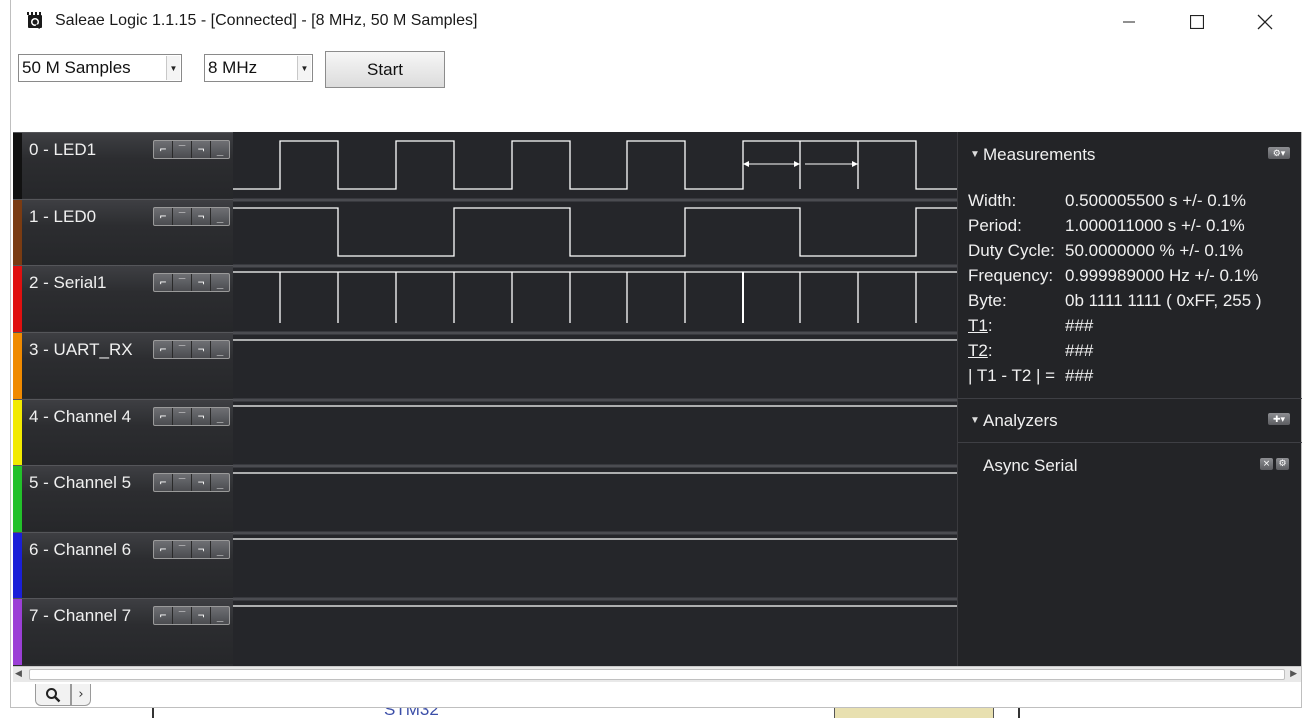  I want to click on channel-row: 0 - LED1 ⌐ ‾ ¬ _, so click(123, 165).